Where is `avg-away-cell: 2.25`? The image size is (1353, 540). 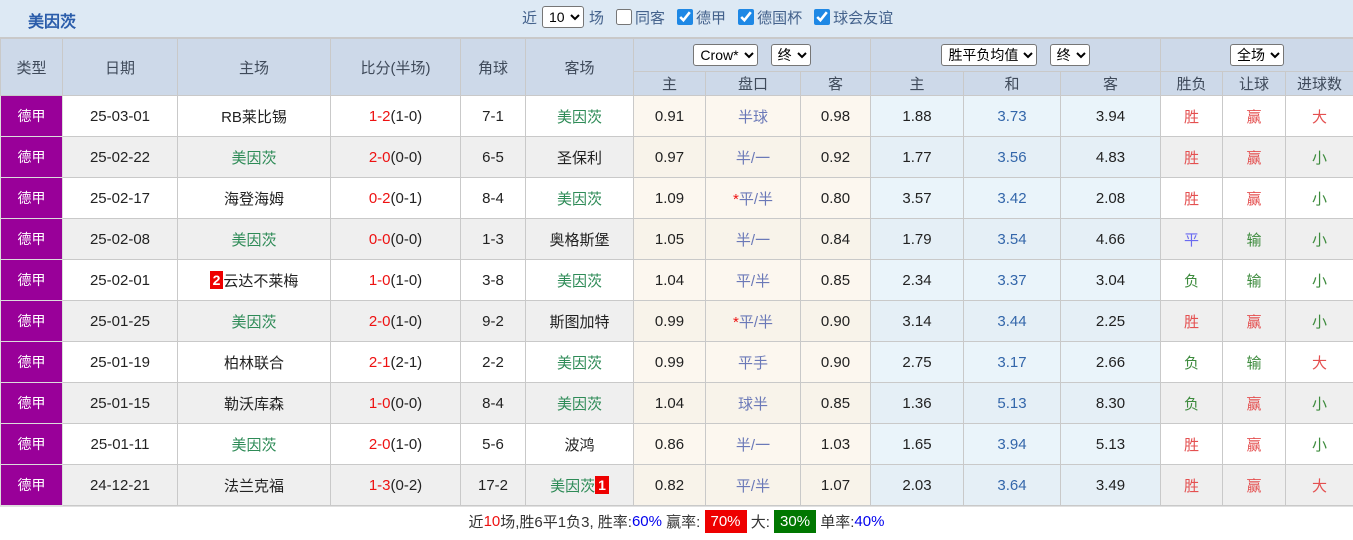 avg-away-cell: 2.25 is located at coordinates (1111, 321).